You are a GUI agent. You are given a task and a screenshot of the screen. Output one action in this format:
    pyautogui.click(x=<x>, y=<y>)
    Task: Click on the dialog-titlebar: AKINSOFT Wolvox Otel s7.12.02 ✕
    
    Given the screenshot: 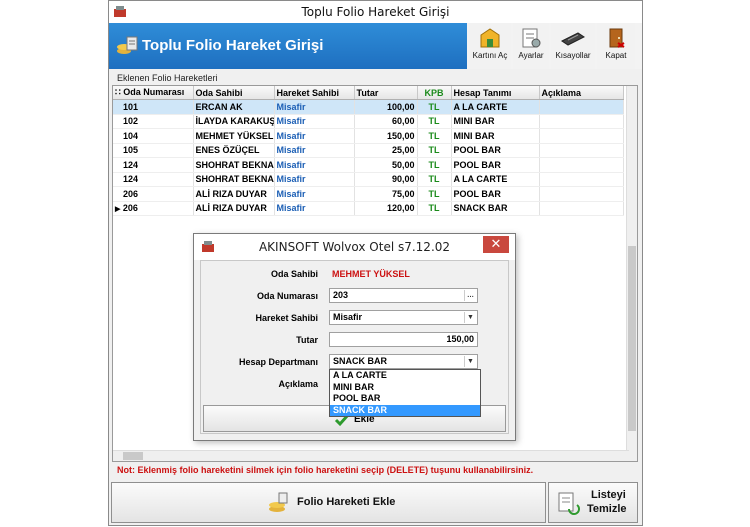 What is the action you would take?
    pyautogui.click(x=354, y=247)
    